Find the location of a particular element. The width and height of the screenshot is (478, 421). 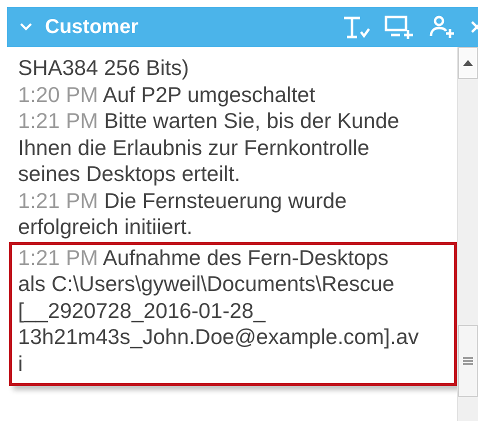

text-check-icon is located at coordinates (356, 27).